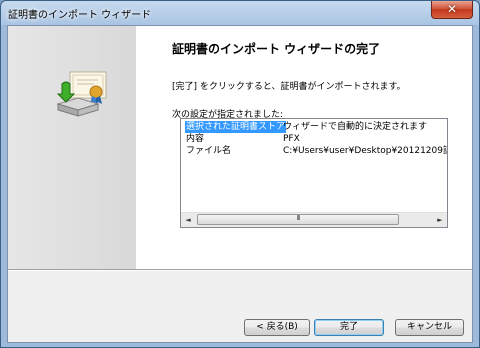 This screenshot has height=348, width=480. What do you see at coordinates (236, 127) in the screenshot?
I see `setting-key: 選択された証明書ストア` at bounding box center [236, 127].